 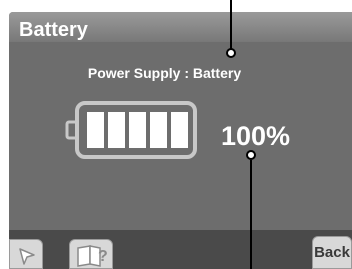 What do you see at coordinates (251, 214) in the screenshot?
I see `callout-line-bottom` at bounding box center [251, 214].